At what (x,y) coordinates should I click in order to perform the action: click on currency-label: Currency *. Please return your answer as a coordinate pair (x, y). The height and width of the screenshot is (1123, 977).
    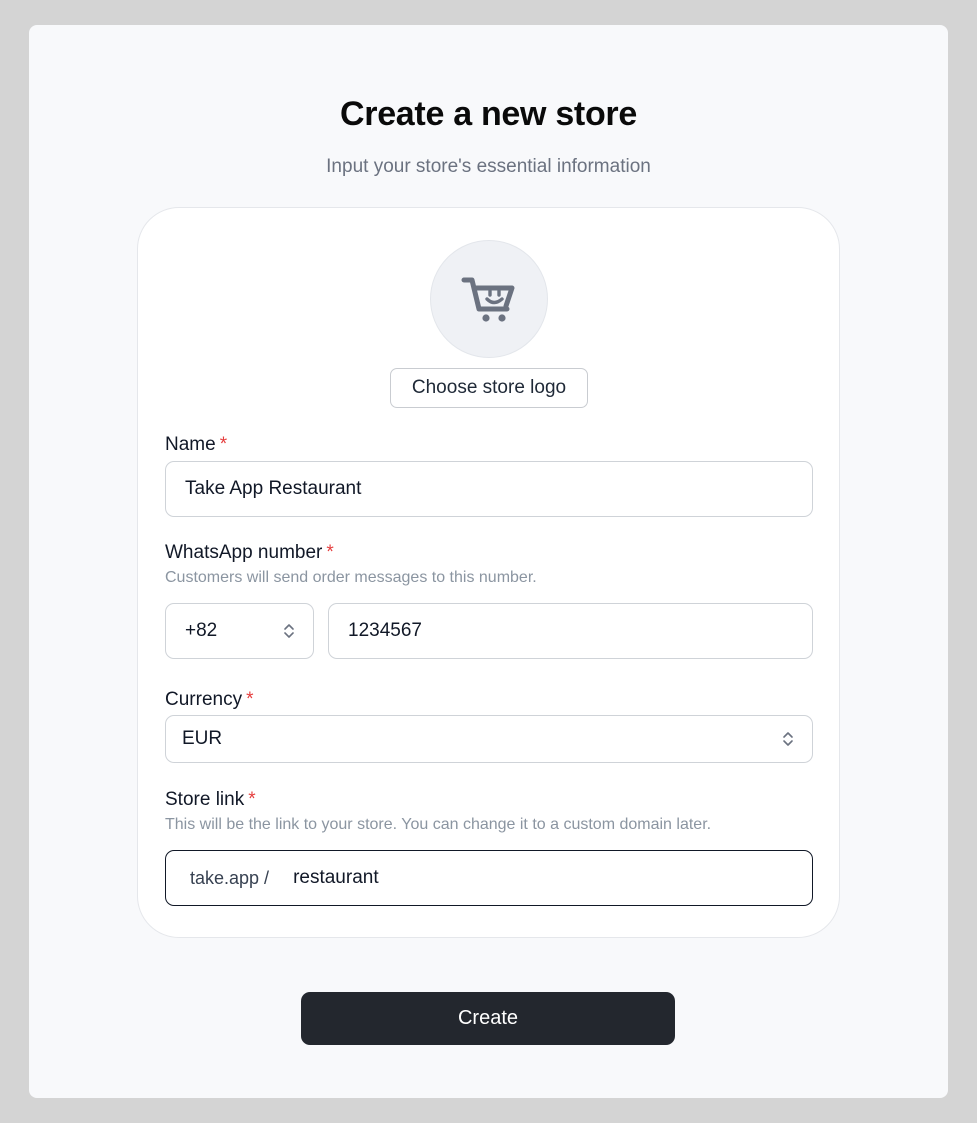
    Looking at the image, I should click on (209, 700).